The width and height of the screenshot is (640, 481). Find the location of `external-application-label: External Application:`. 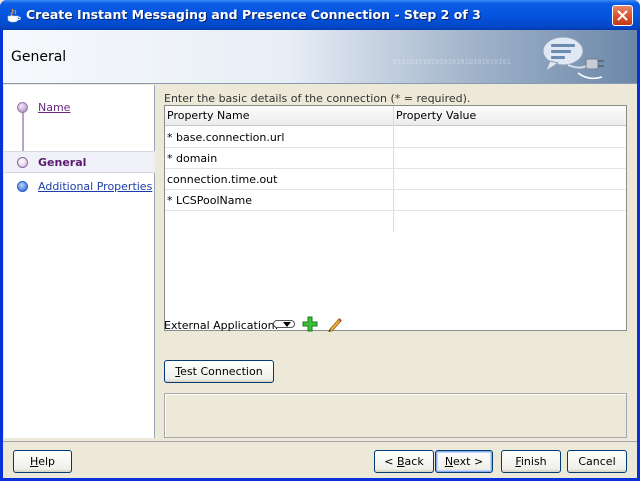

external-application-label: External Application: is located at coordinates (221, 325).